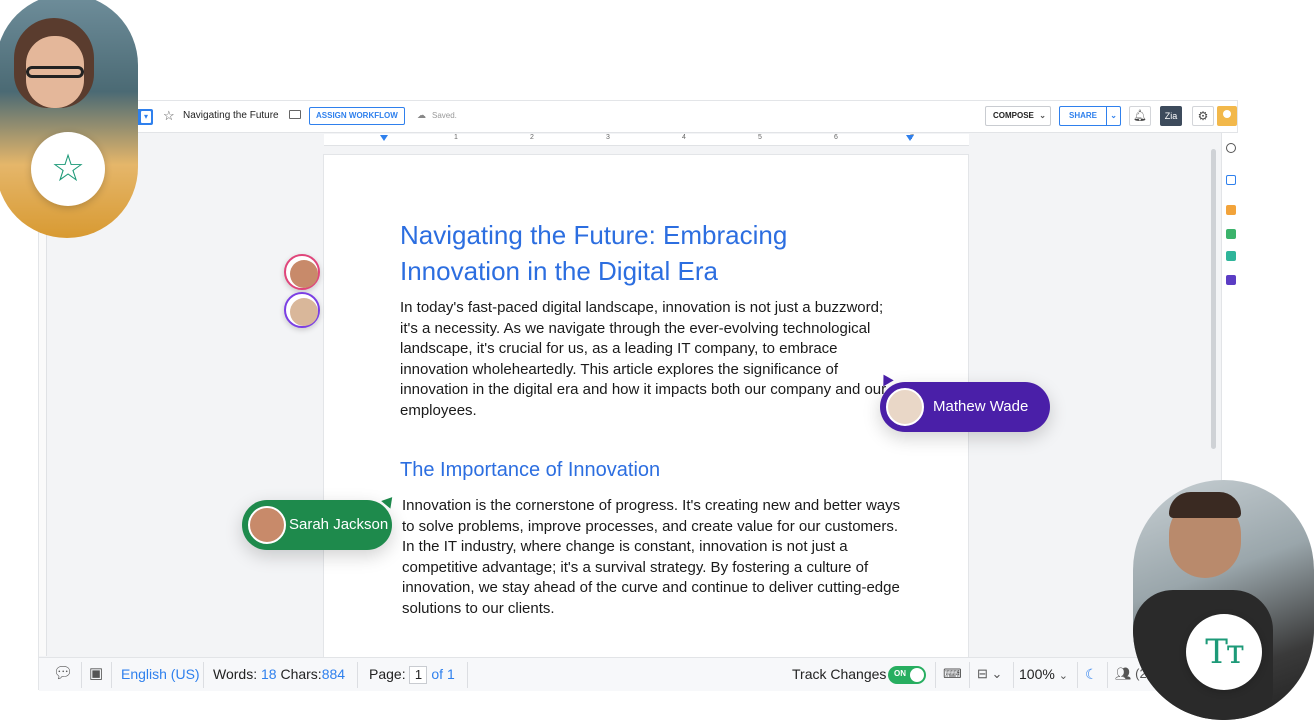 This screenshot has width=1314, height=720. What do you see at coordinates (1171, 116) in the screenshot?
I see `zia-assistant-icon: Zia` at bounding box center [1171, 116].